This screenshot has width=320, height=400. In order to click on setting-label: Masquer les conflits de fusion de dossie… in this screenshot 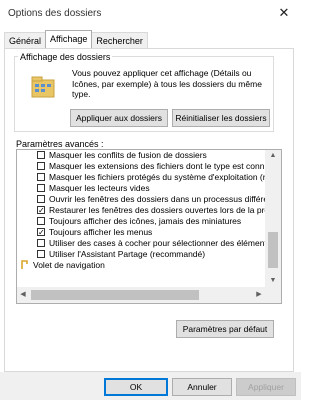, I will do `click(128, 155)`.